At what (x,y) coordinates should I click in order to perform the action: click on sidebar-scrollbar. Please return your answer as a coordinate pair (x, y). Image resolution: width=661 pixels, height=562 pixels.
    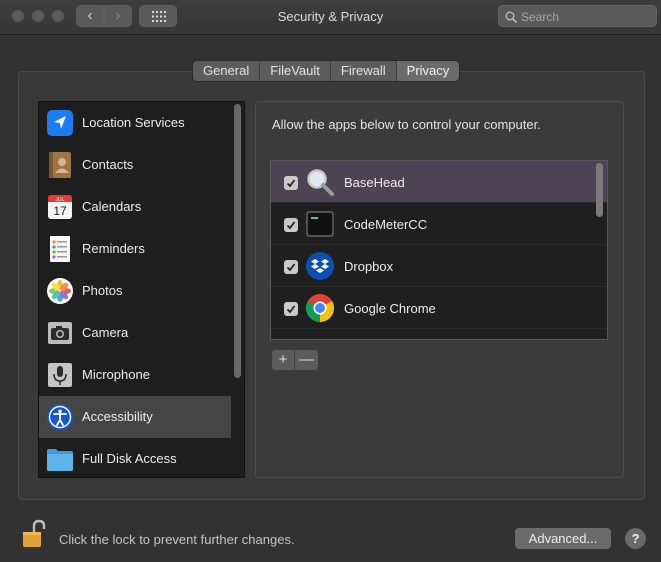
    Looking at the image, I should click on (237, 241).